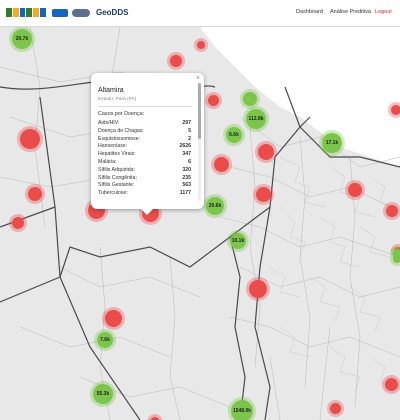 Image resolution: width=400 pixels, height=420 pixels. I want to click on cluster-marker: 20.7k, so click(22, 39).